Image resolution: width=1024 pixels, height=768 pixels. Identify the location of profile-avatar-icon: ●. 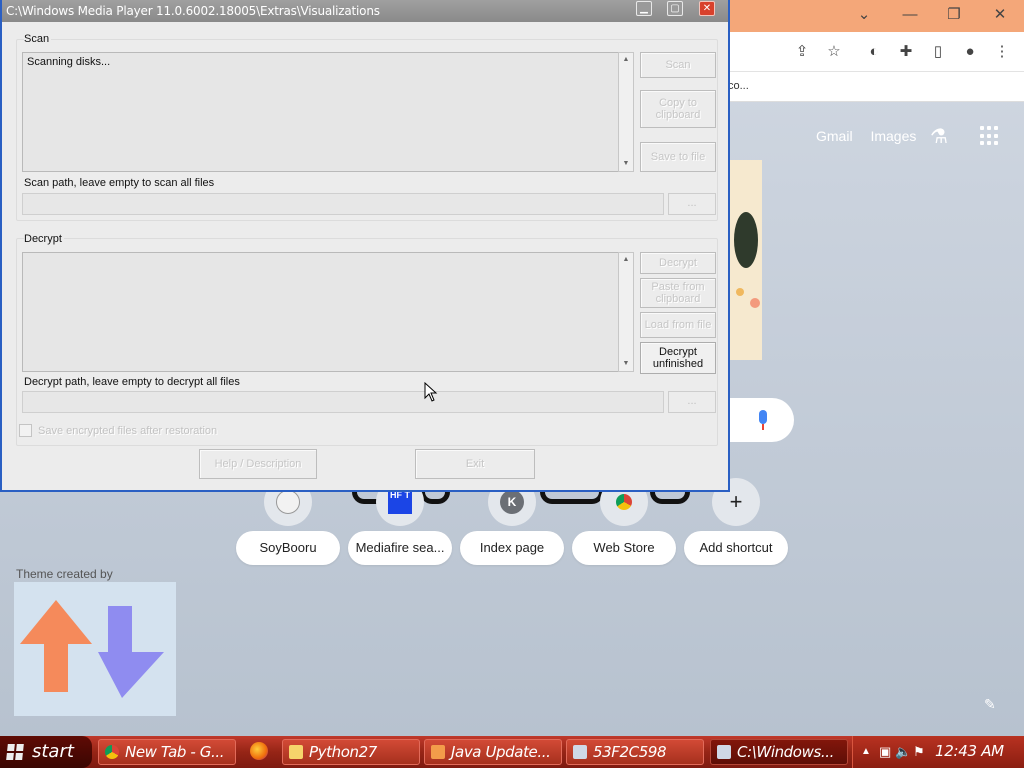
(970, 52).